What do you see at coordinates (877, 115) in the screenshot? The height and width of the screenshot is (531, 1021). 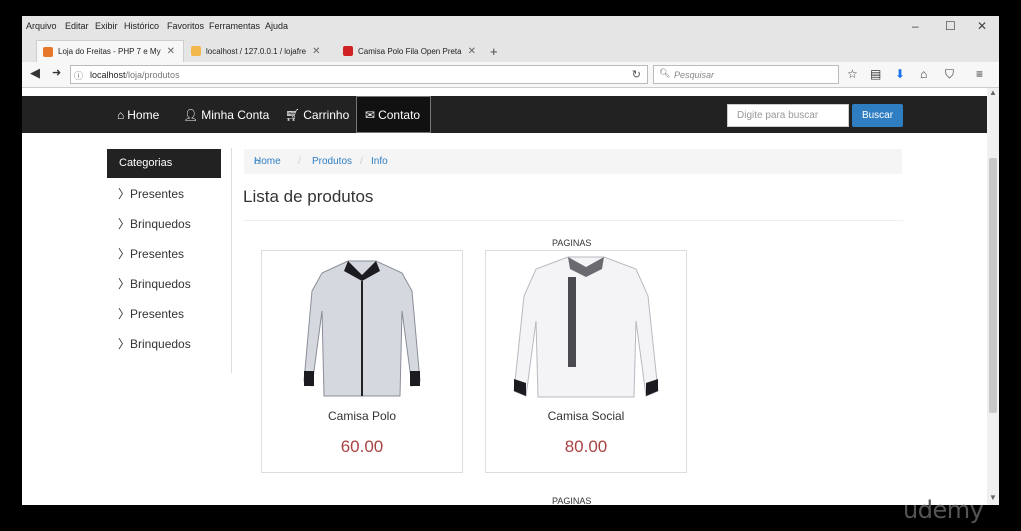 I see `site-search-button: Buscar` at bounding box center [877, 115].